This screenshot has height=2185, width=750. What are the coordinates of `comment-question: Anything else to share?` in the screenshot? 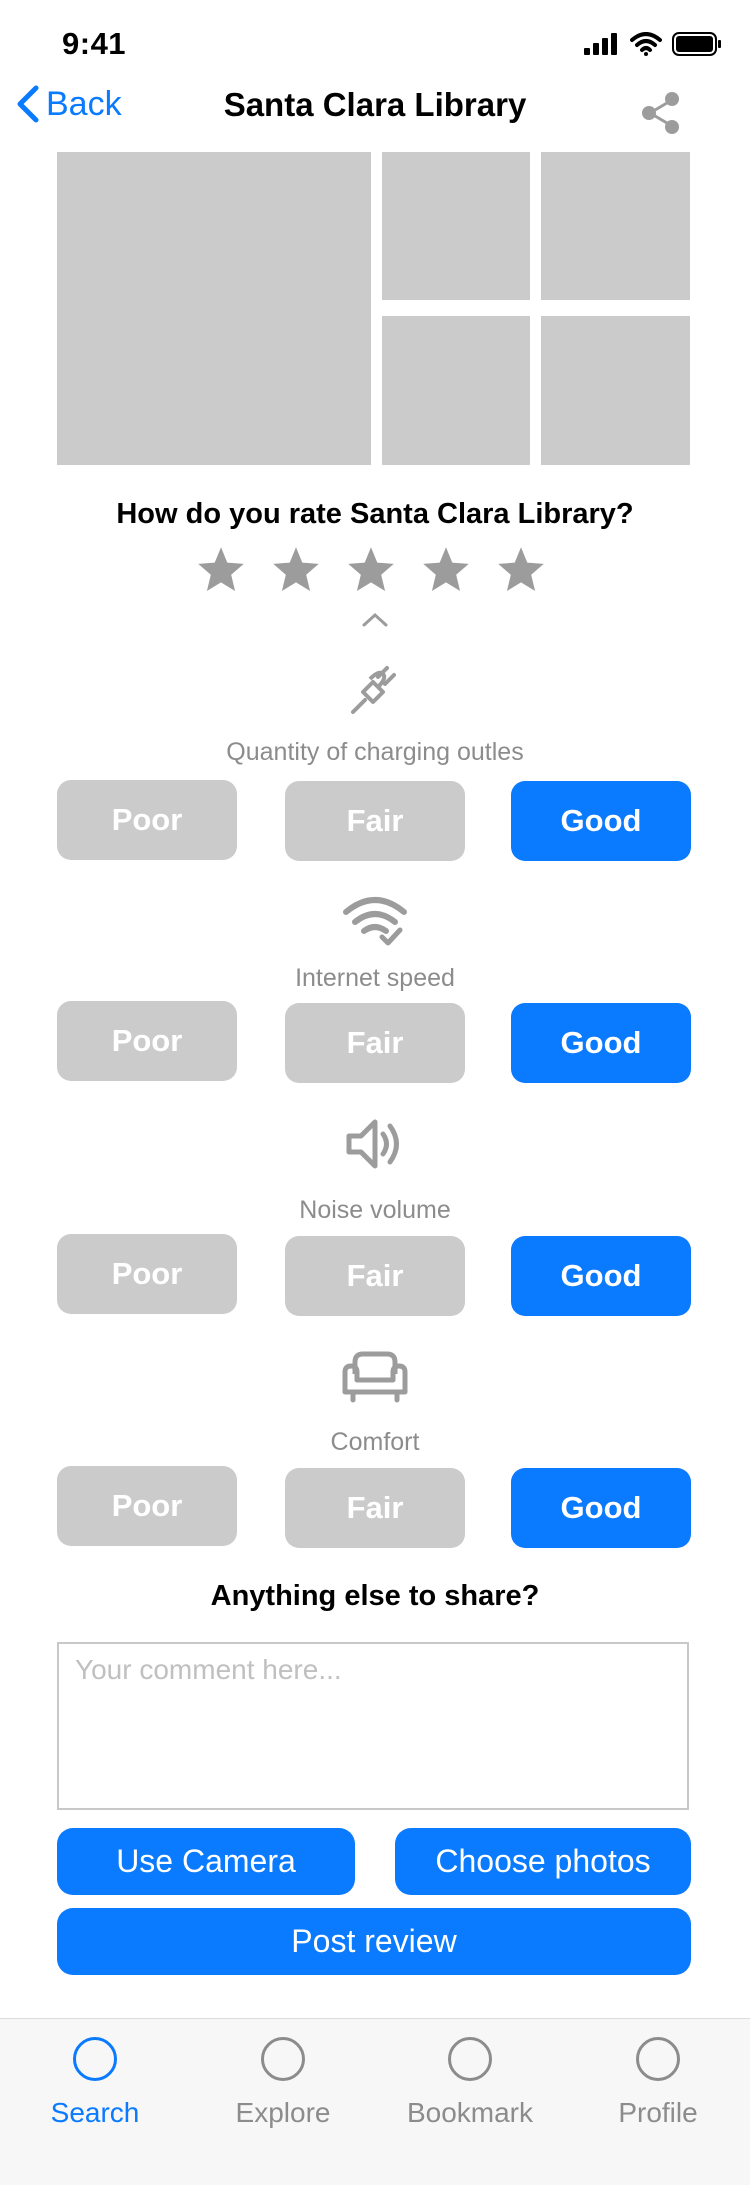 It's located at (375, 1596).